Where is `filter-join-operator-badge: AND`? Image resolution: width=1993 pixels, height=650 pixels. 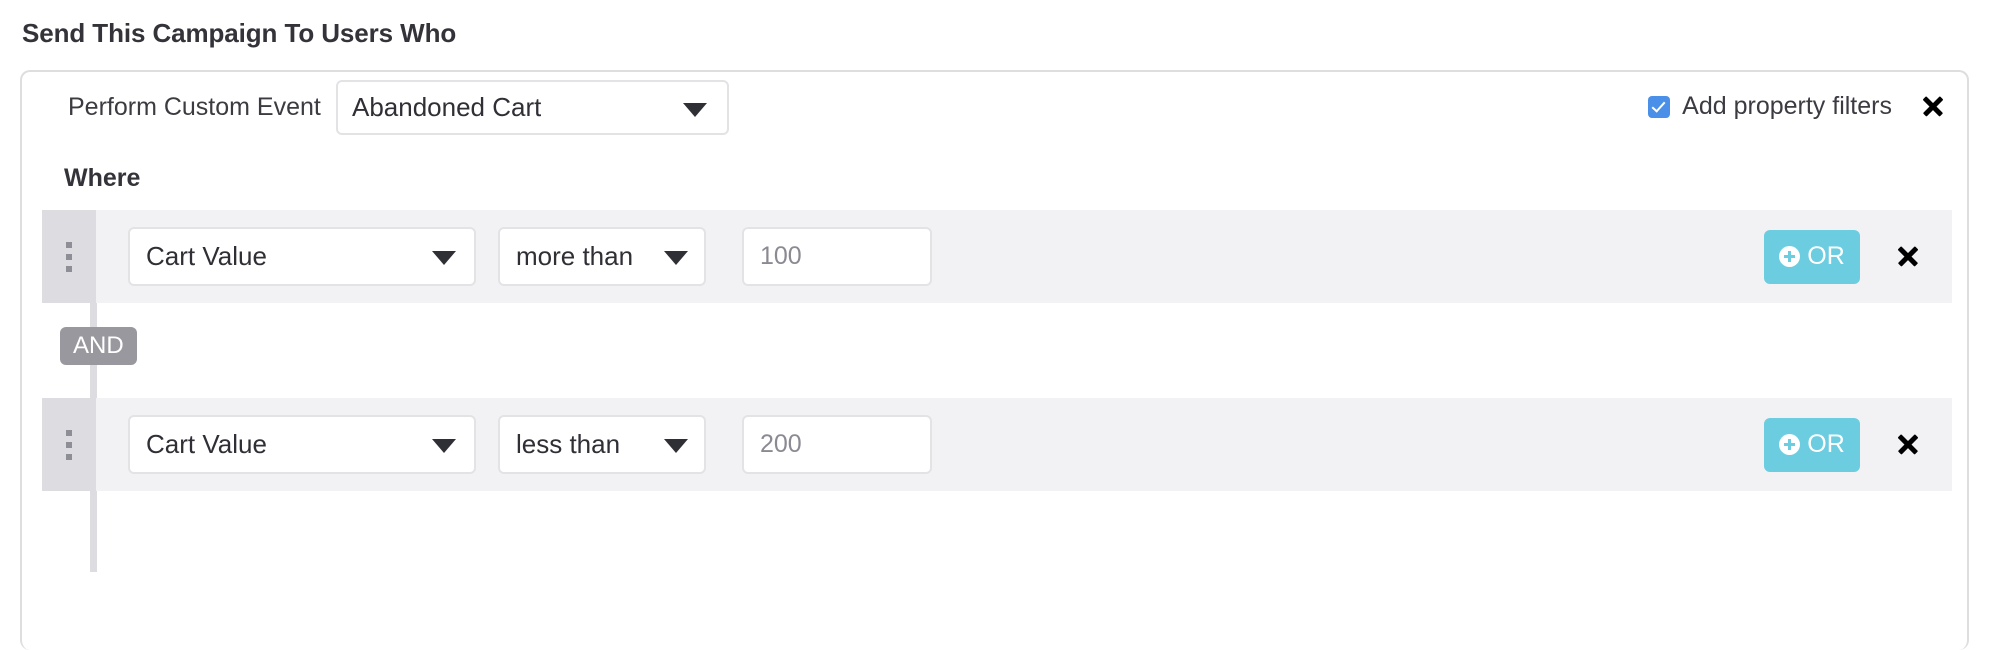
filter-join-operator-badge: AND is located at coordinates (98, 346).